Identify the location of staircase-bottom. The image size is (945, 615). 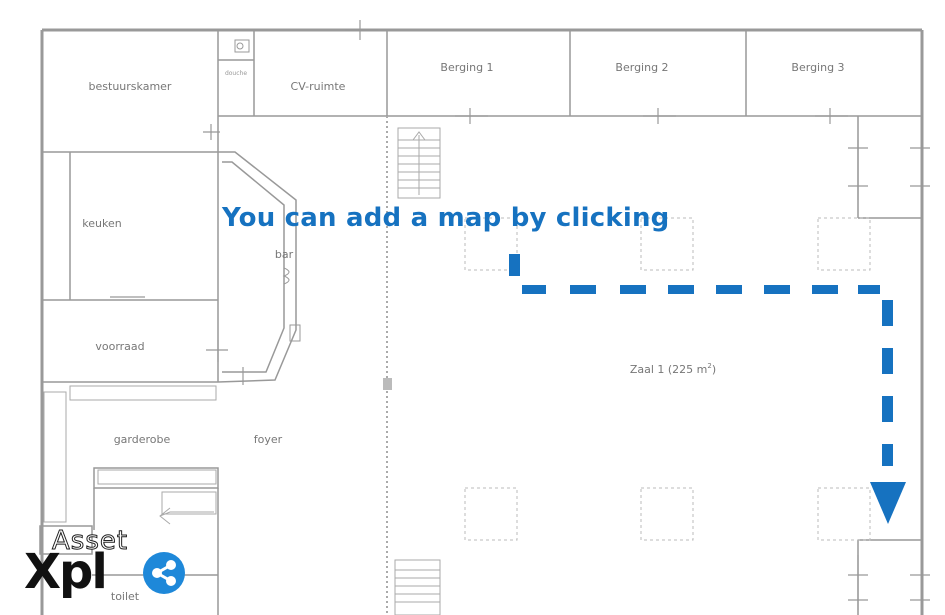
(417, 587).